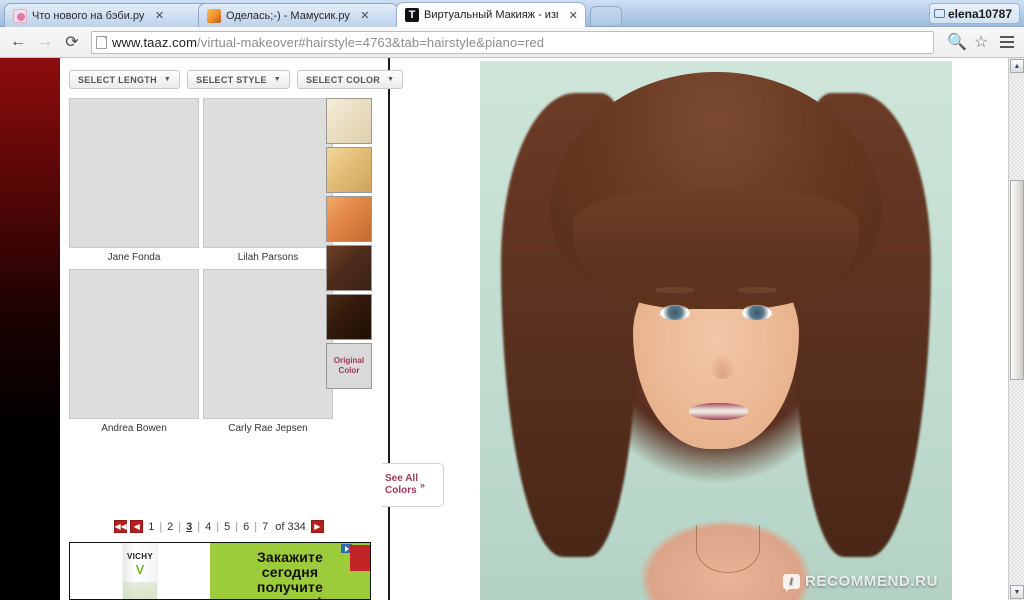 The height and width of the screenshot is (600, 1024). Describe the element at coordinates (606, 15) in the screenshot. I see `new-tab-button` at that location.